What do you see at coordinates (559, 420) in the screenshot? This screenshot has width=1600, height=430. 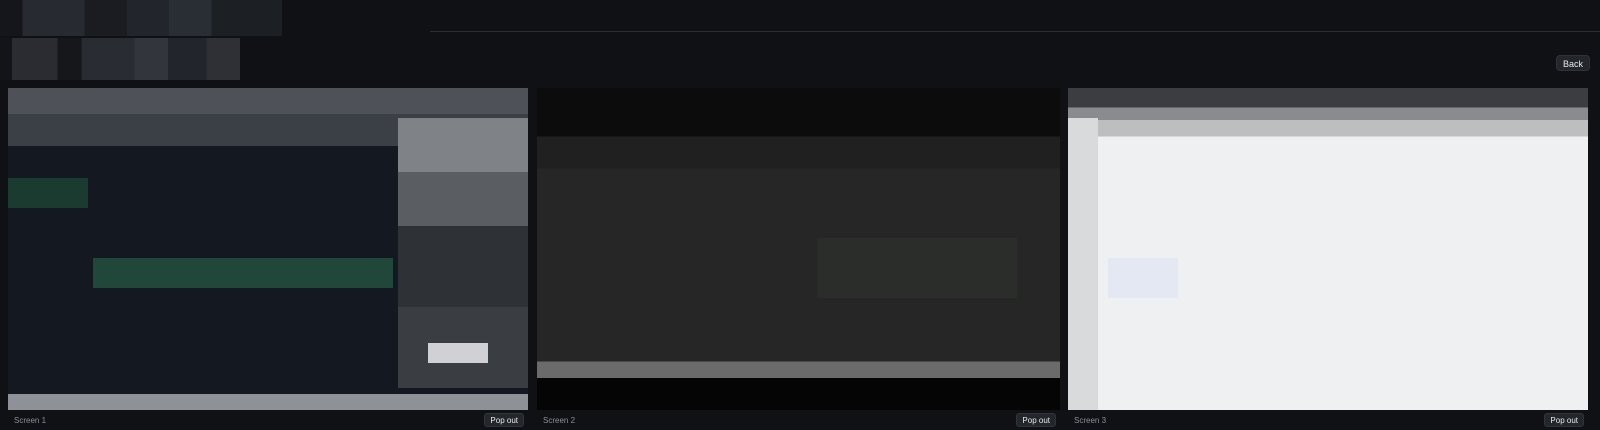 I see `screen-label: Screen 2` at bounding box center [559, 420].